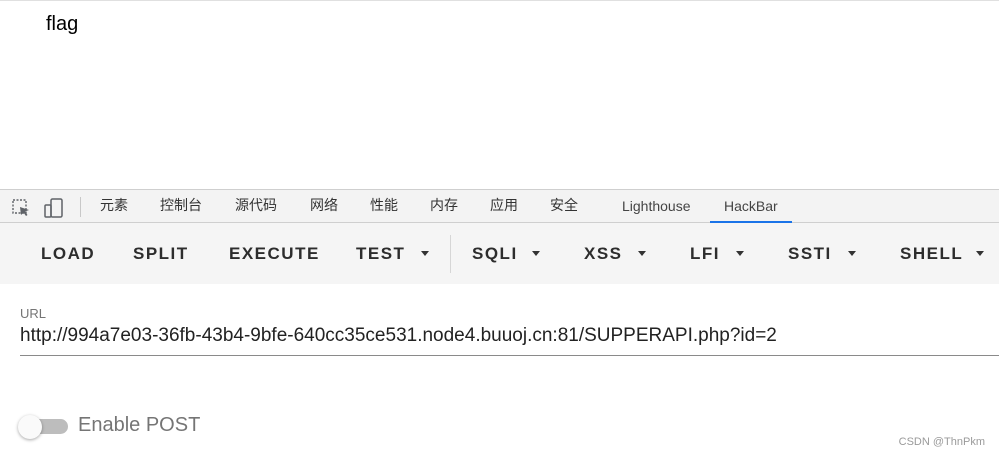  I want to click on tab-elements: 元素, so click(114, 206).